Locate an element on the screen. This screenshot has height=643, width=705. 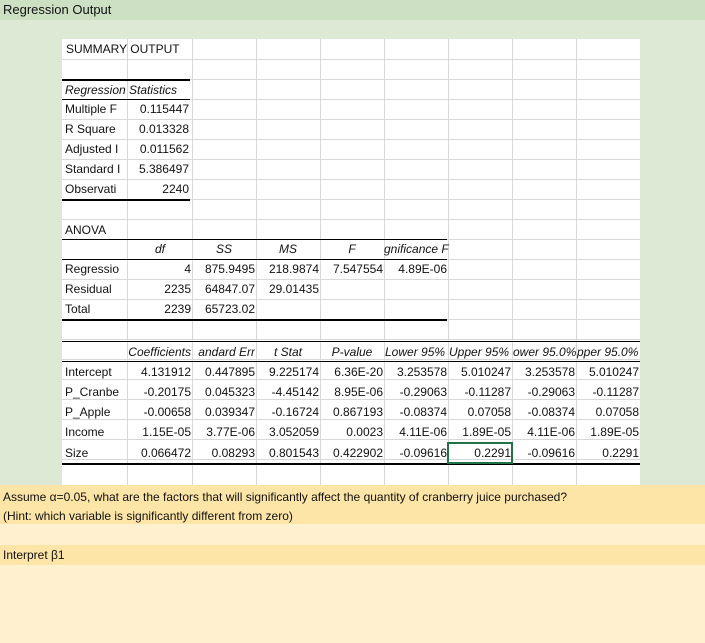
anova-header: F is located at coordinates (352, 249).